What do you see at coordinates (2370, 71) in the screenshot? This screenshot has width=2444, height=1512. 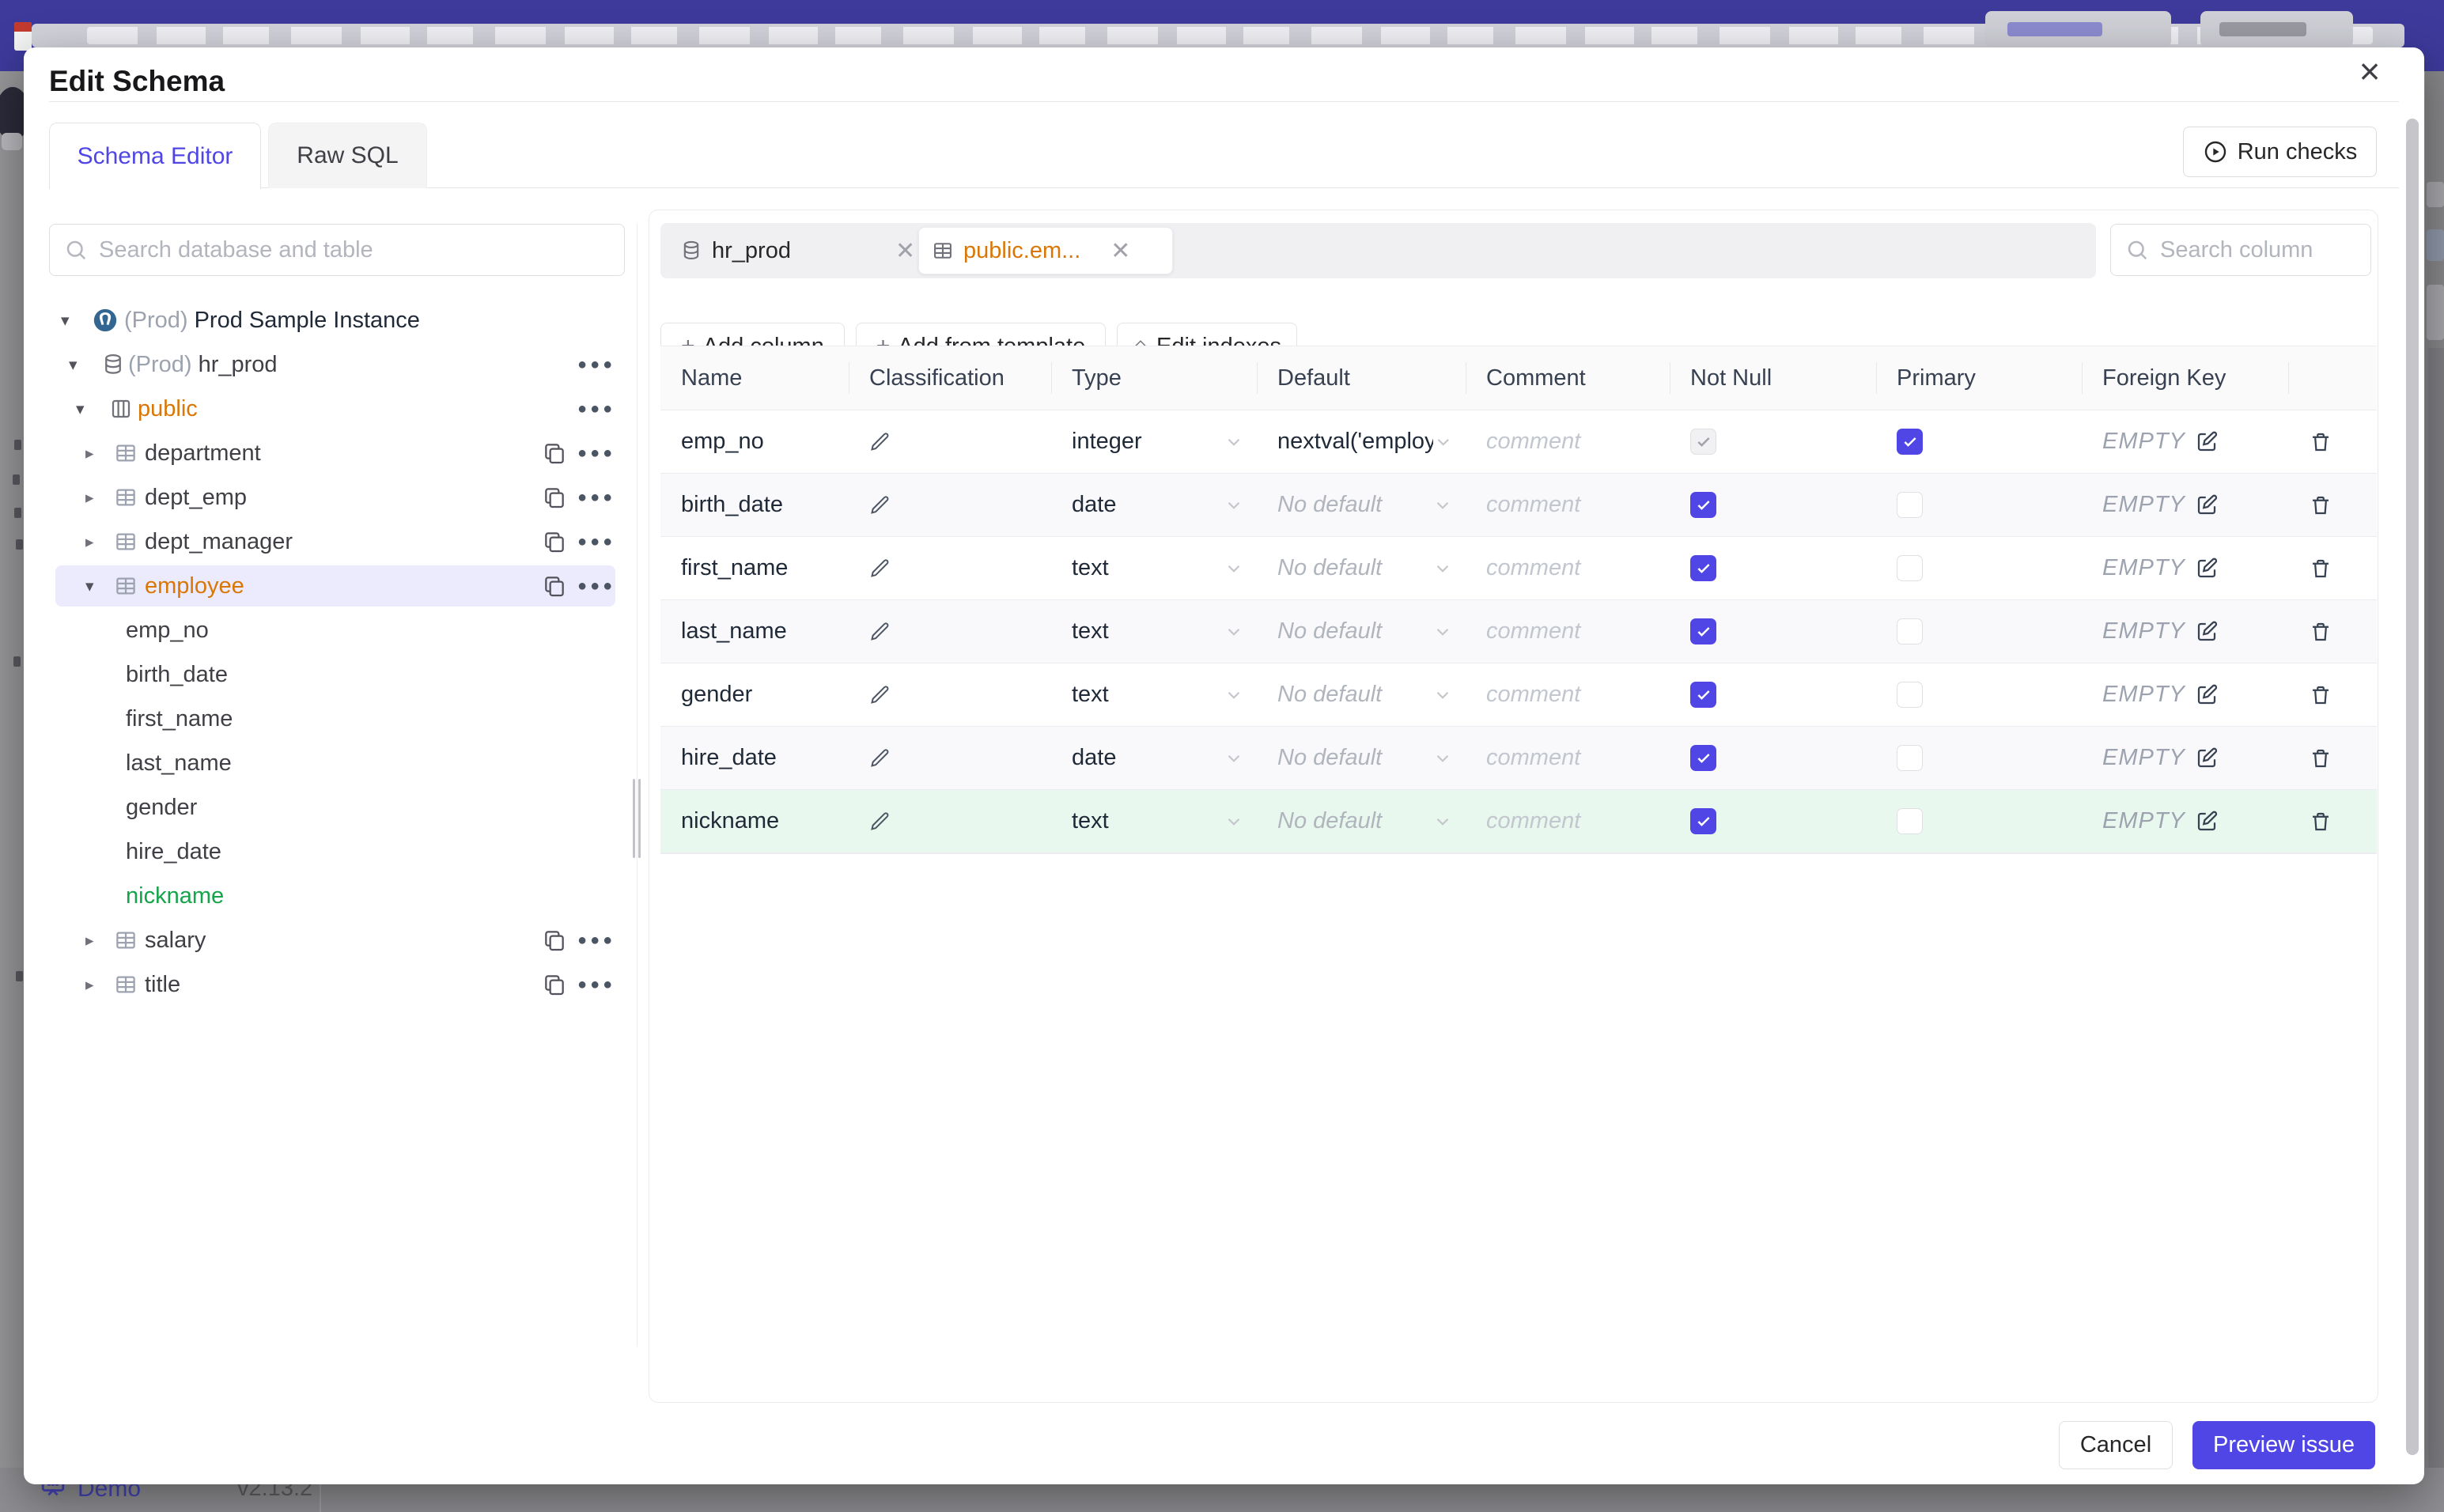 I see `close-icon: ×` at bounding box center [2370, 71].